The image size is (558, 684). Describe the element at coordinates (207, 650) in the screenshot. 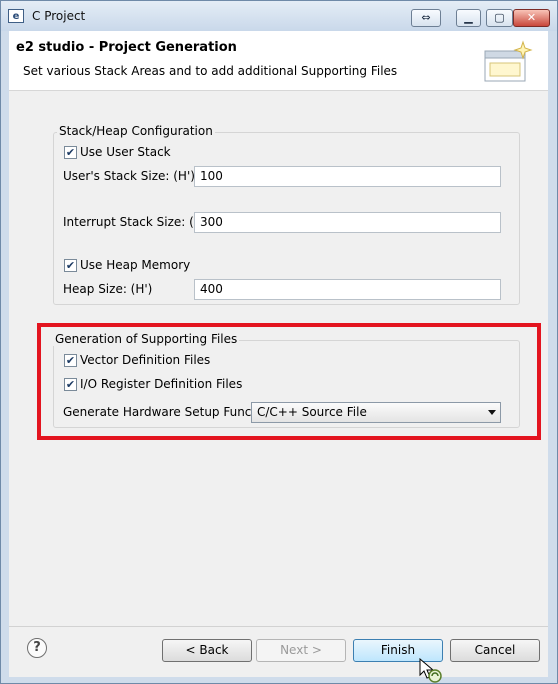

I see `back-button: < Back` at that location.